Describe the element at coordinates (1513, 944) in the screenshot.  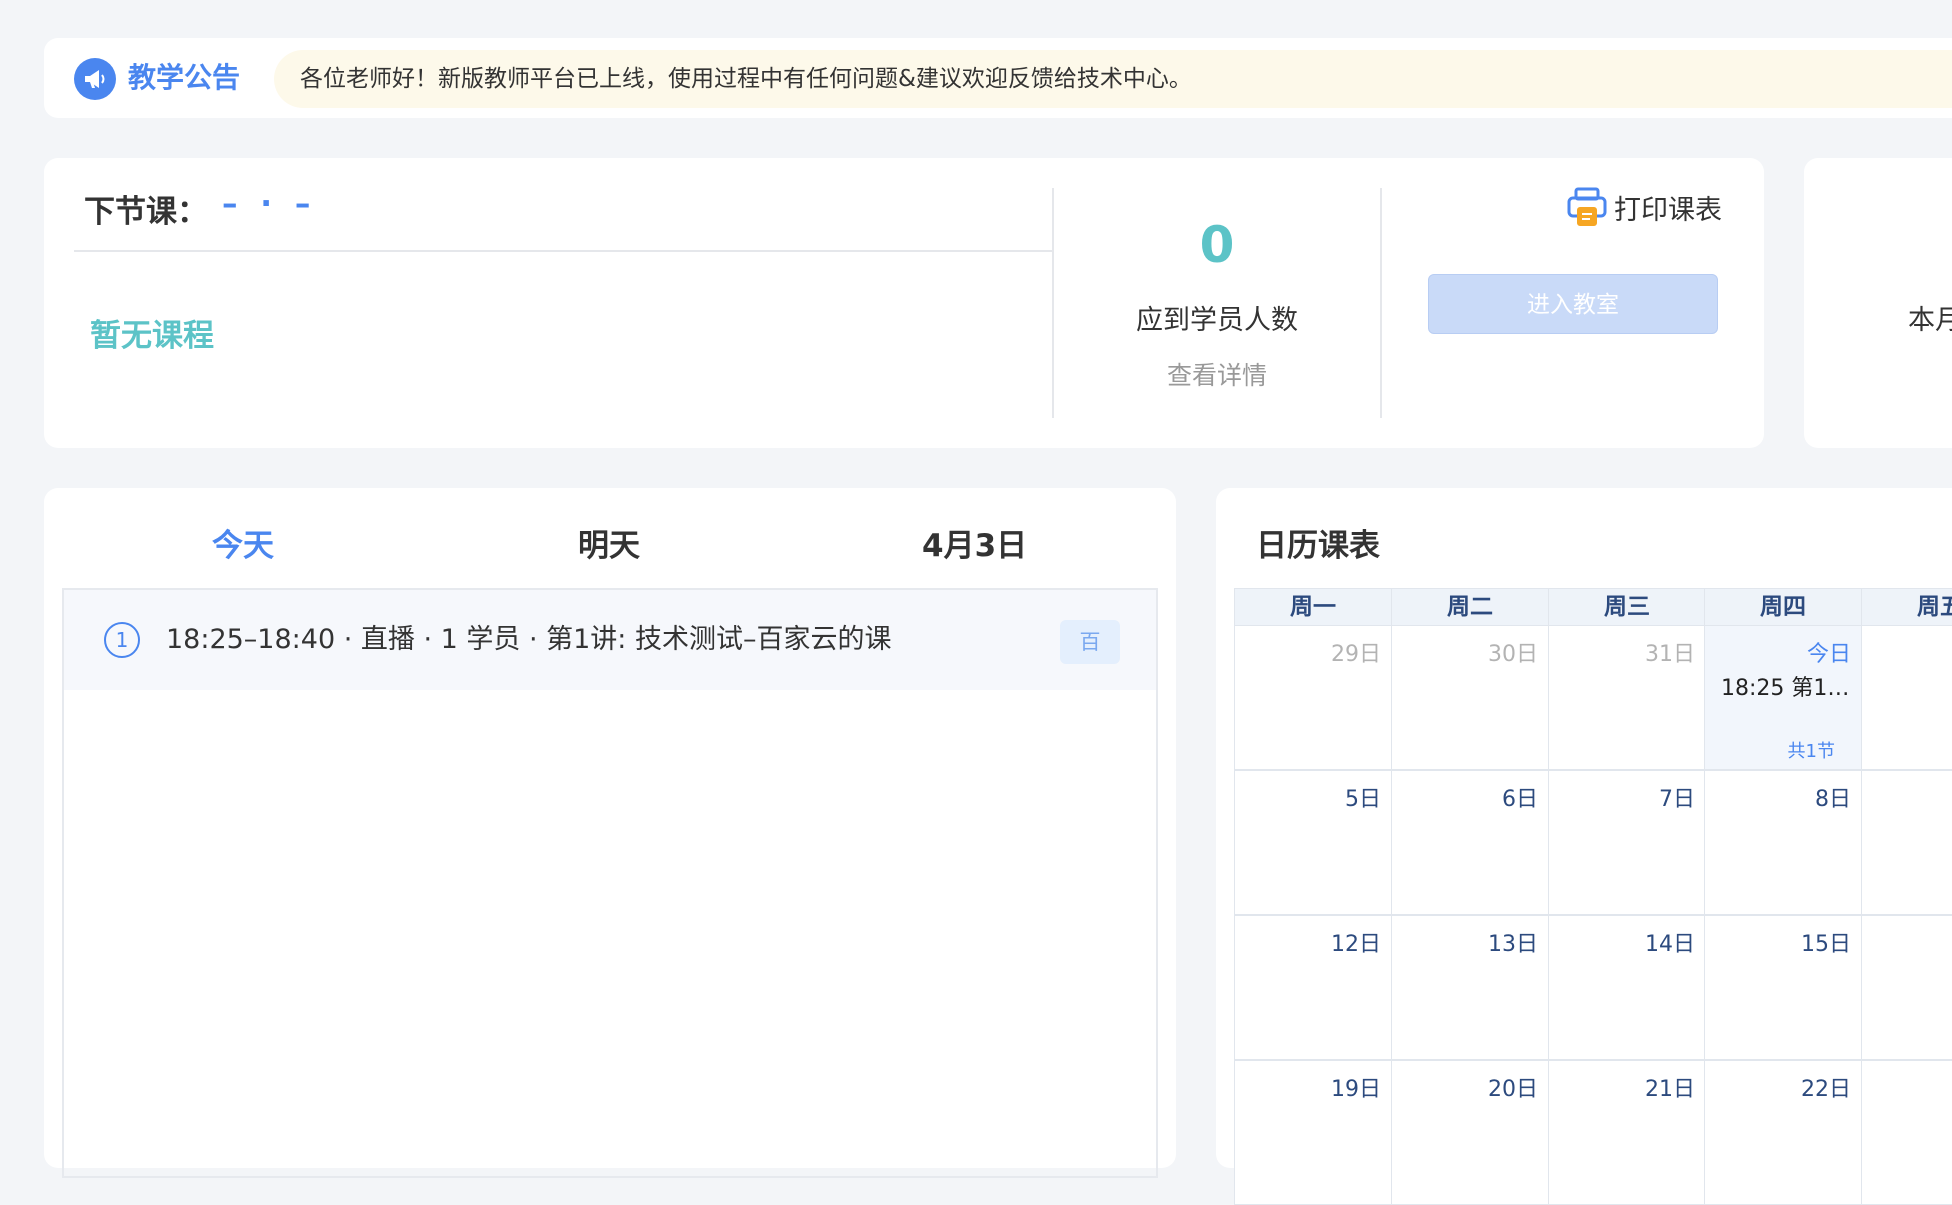
I see `day-label: 13日` at that location.